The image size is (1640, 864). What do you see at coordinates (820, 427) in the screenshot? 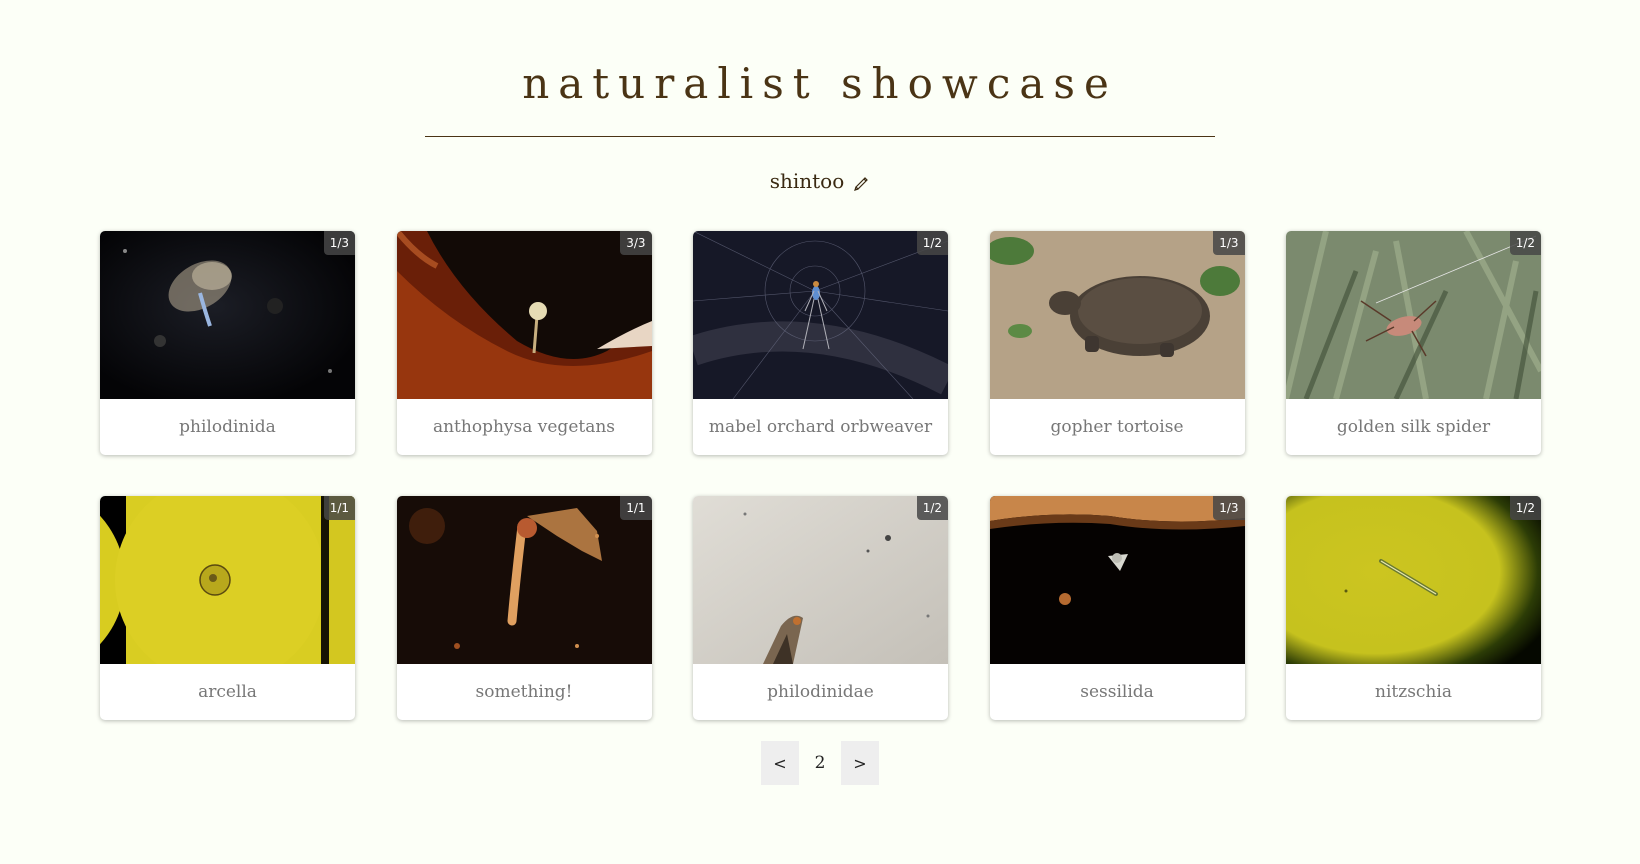
I see `observation-caption: mabel orchard orbweaver` at bounding box center [820, 427].